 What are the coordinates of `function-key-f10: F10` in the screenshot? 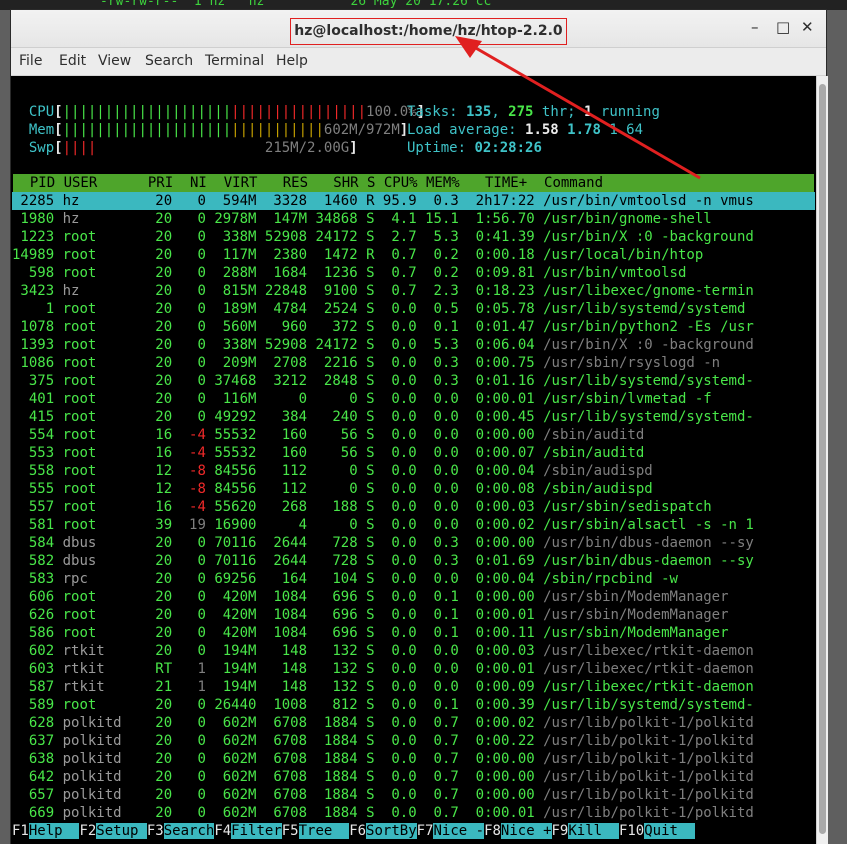 It's located at (631, 831).